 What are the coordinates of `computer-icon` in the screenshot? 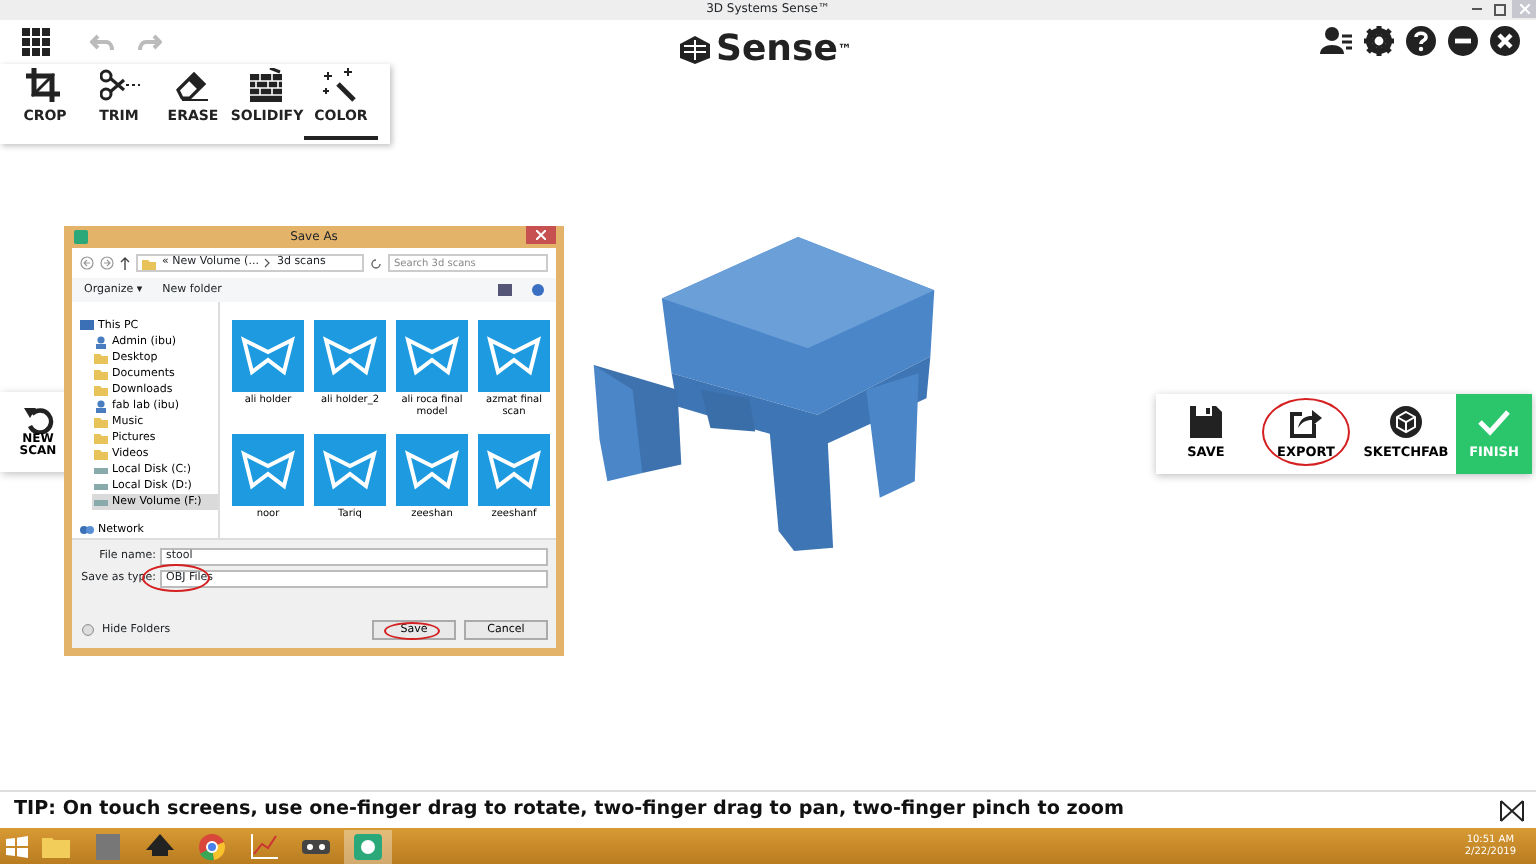 It's located at (87, 326).